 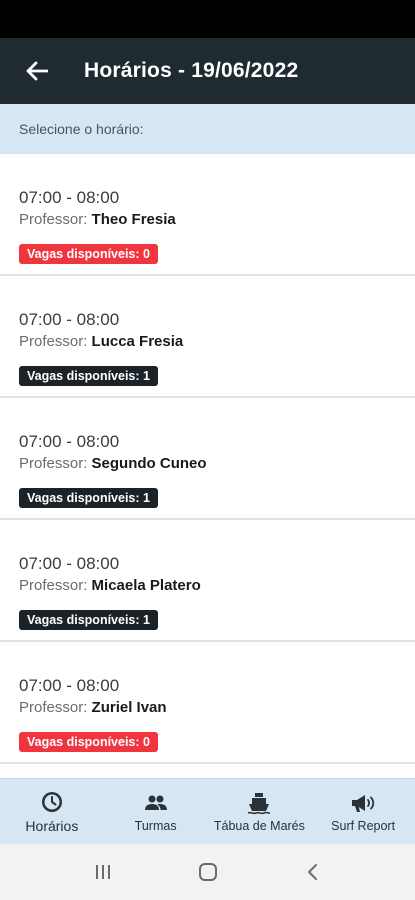 I want to click on back-chevron-icon, so click(x=312, y=872).